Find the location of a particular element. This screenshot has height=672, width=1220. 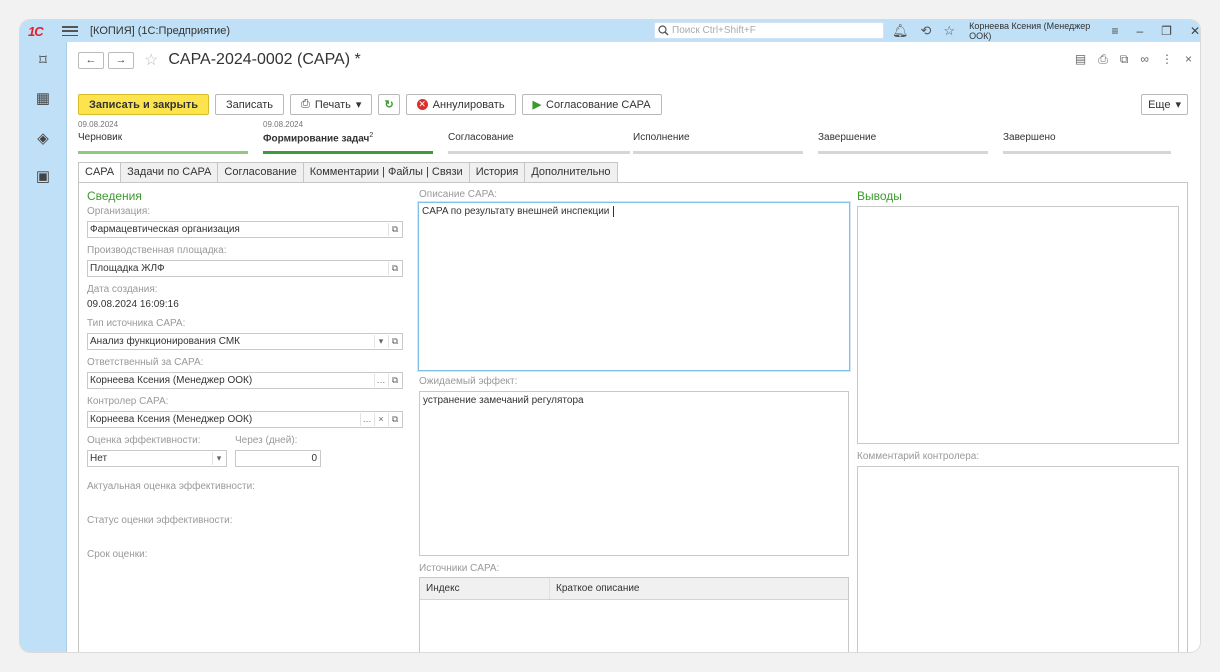

layers-icon: ◈ is located at coordinates (43, 139).